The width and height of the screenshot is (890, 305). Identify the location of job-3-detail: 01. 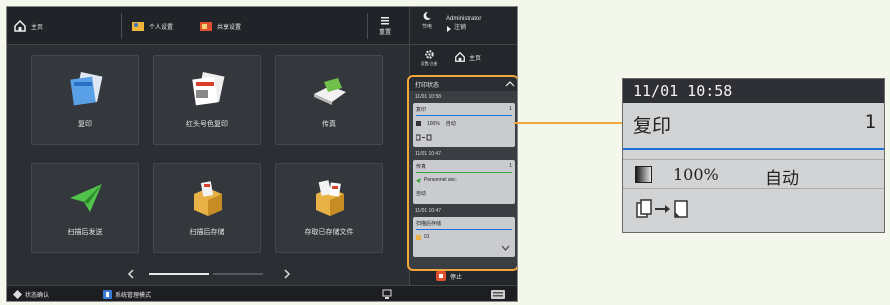
(427, 237).